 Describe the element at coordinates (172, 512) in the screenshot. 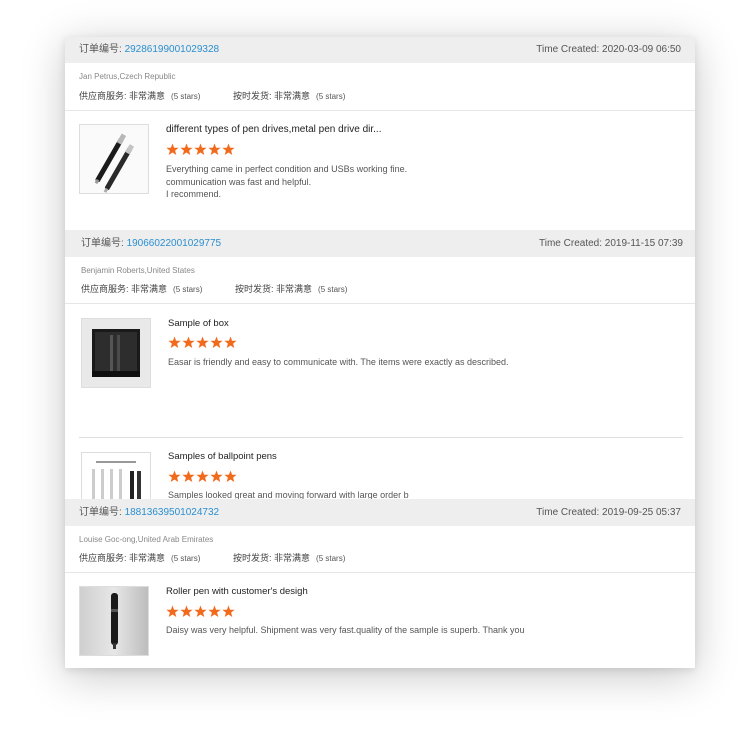

I see `order-number-link: 18813639501024732` at that location.